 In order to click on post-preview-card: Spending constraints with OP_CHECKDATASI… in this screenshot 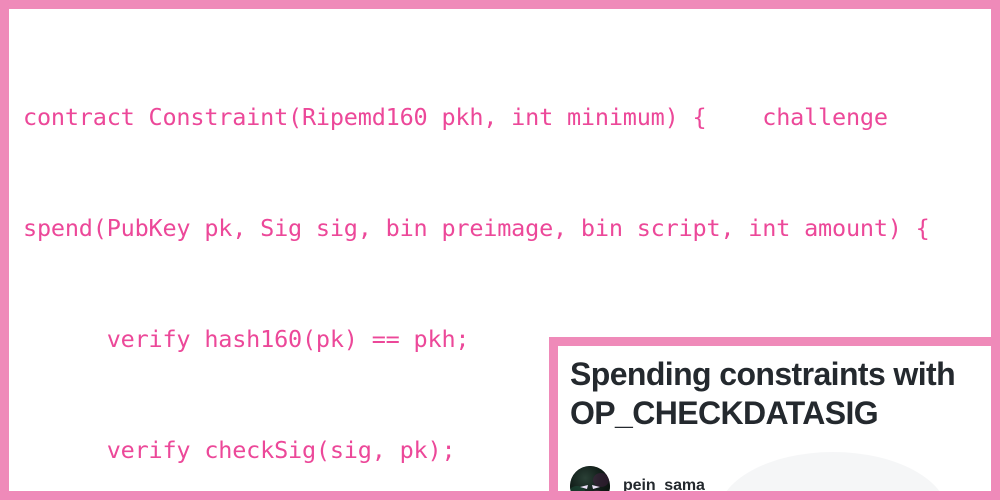, I will do `click(770, 415)`.